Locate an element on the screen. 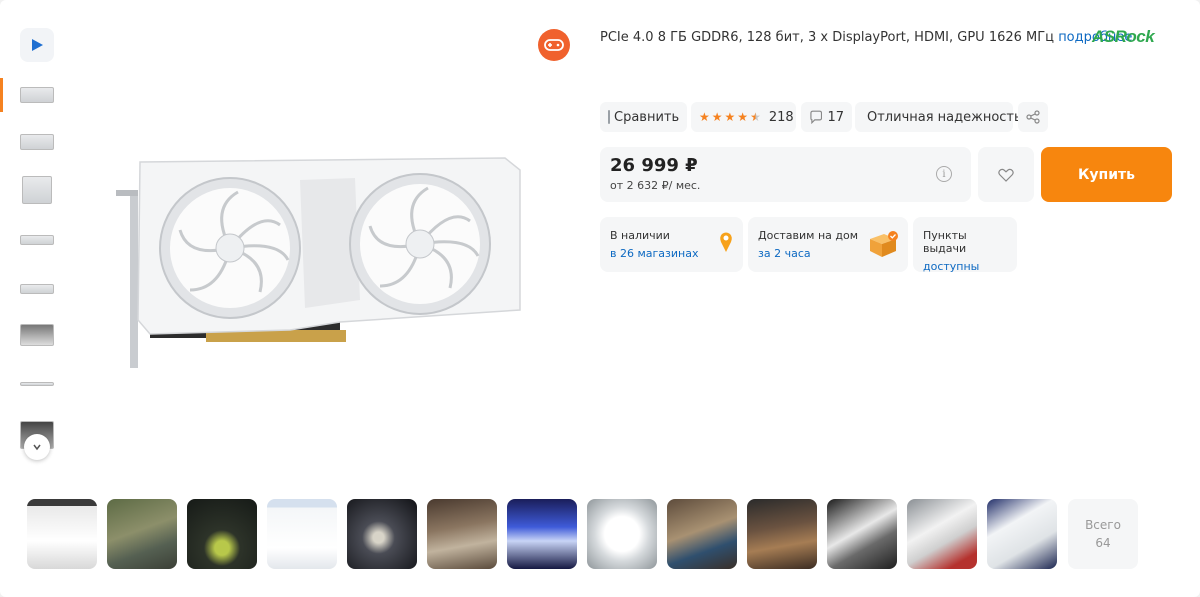  chat-icon is located at coordinates (816, 117).